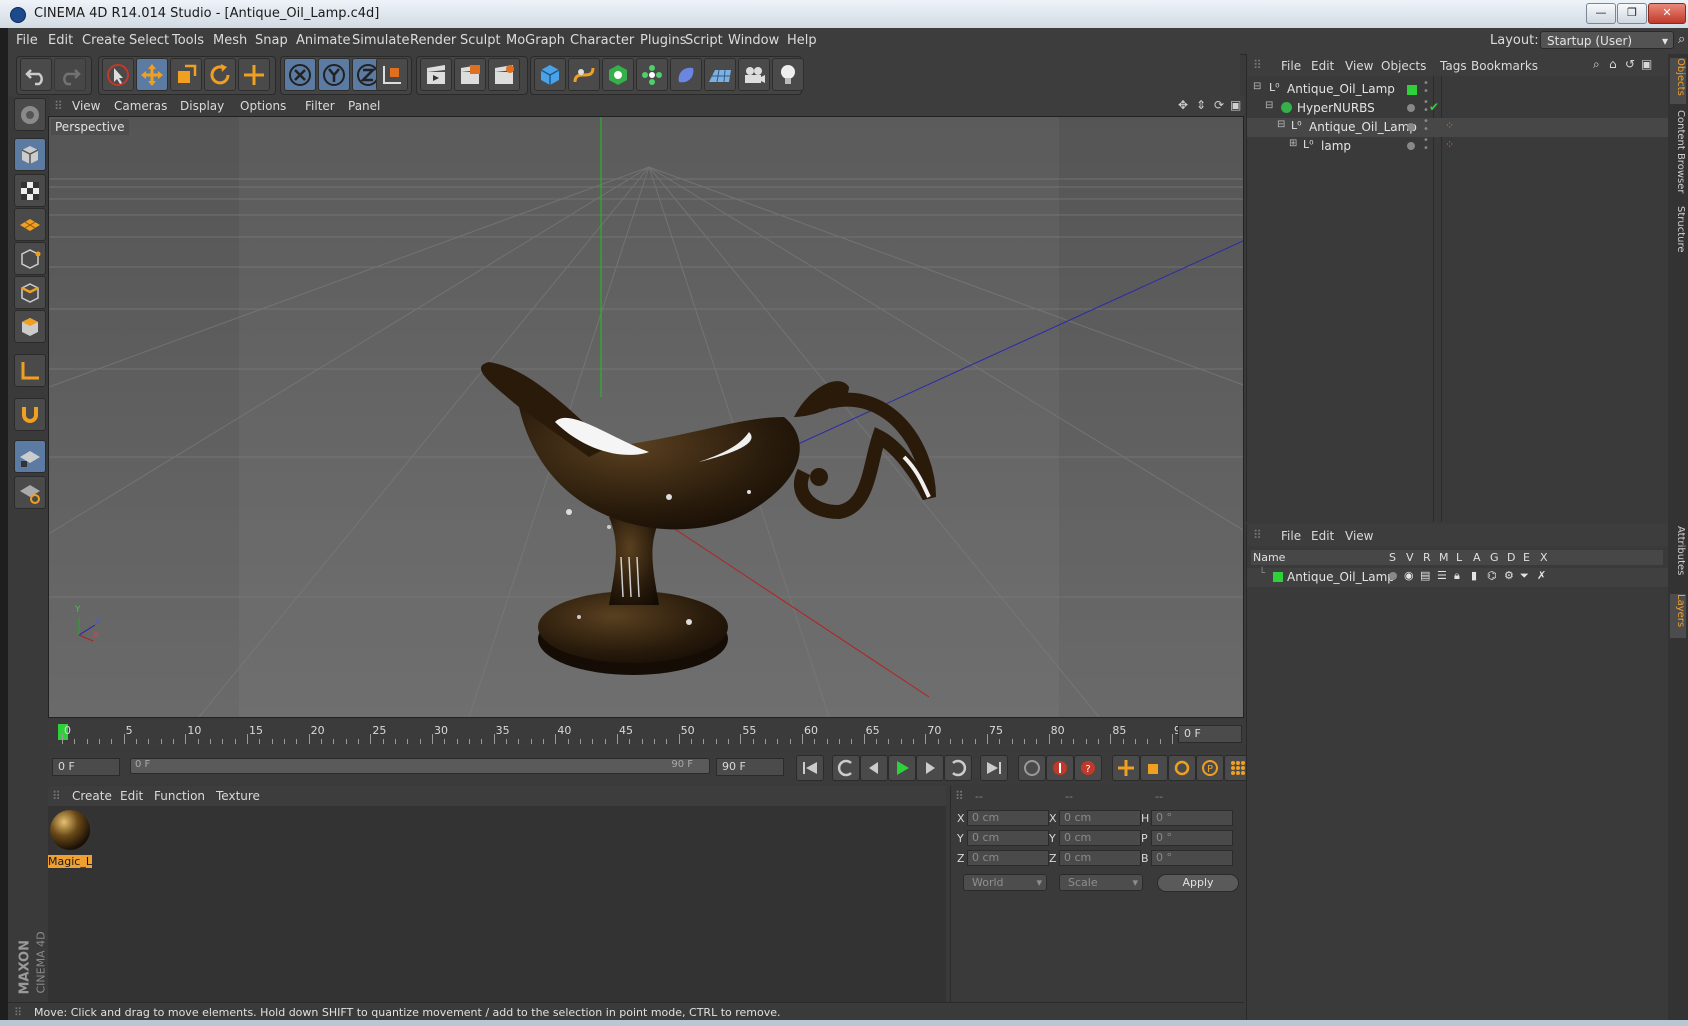  I want to click on animation-icon: ▮, so click(1474, 575).